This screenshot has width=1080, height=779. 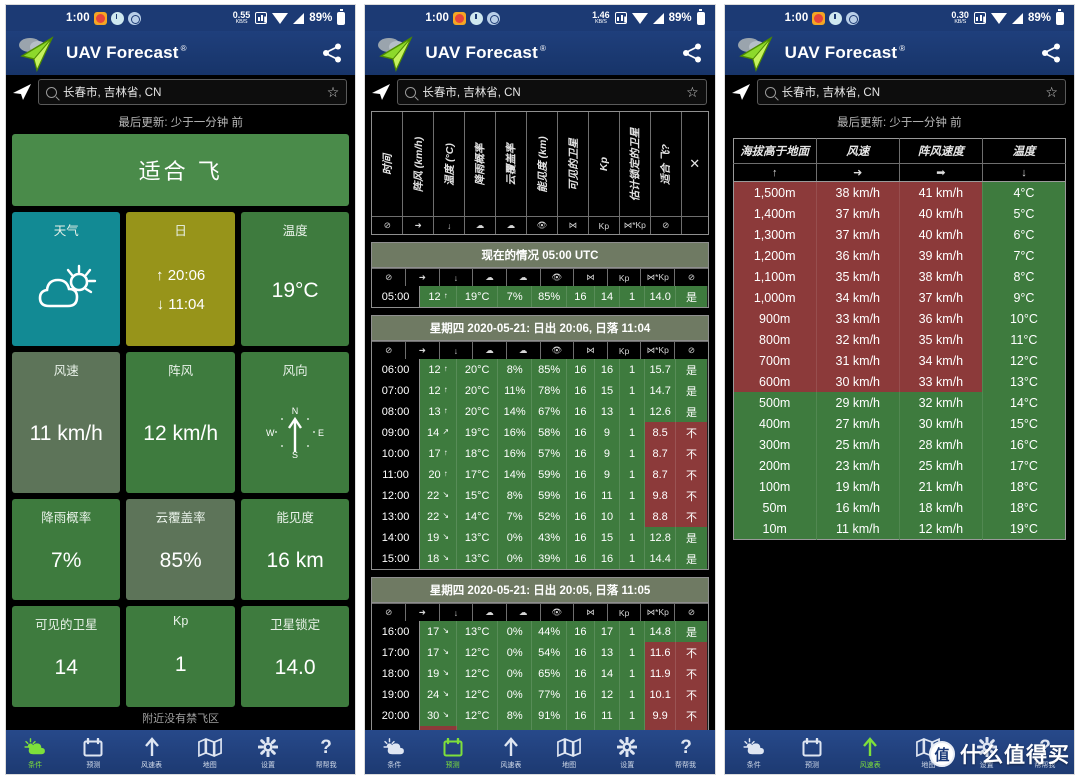 I want to click on table-row: 400m 27 km/h 30 km/h 15°C, so click(x=899, y=423).